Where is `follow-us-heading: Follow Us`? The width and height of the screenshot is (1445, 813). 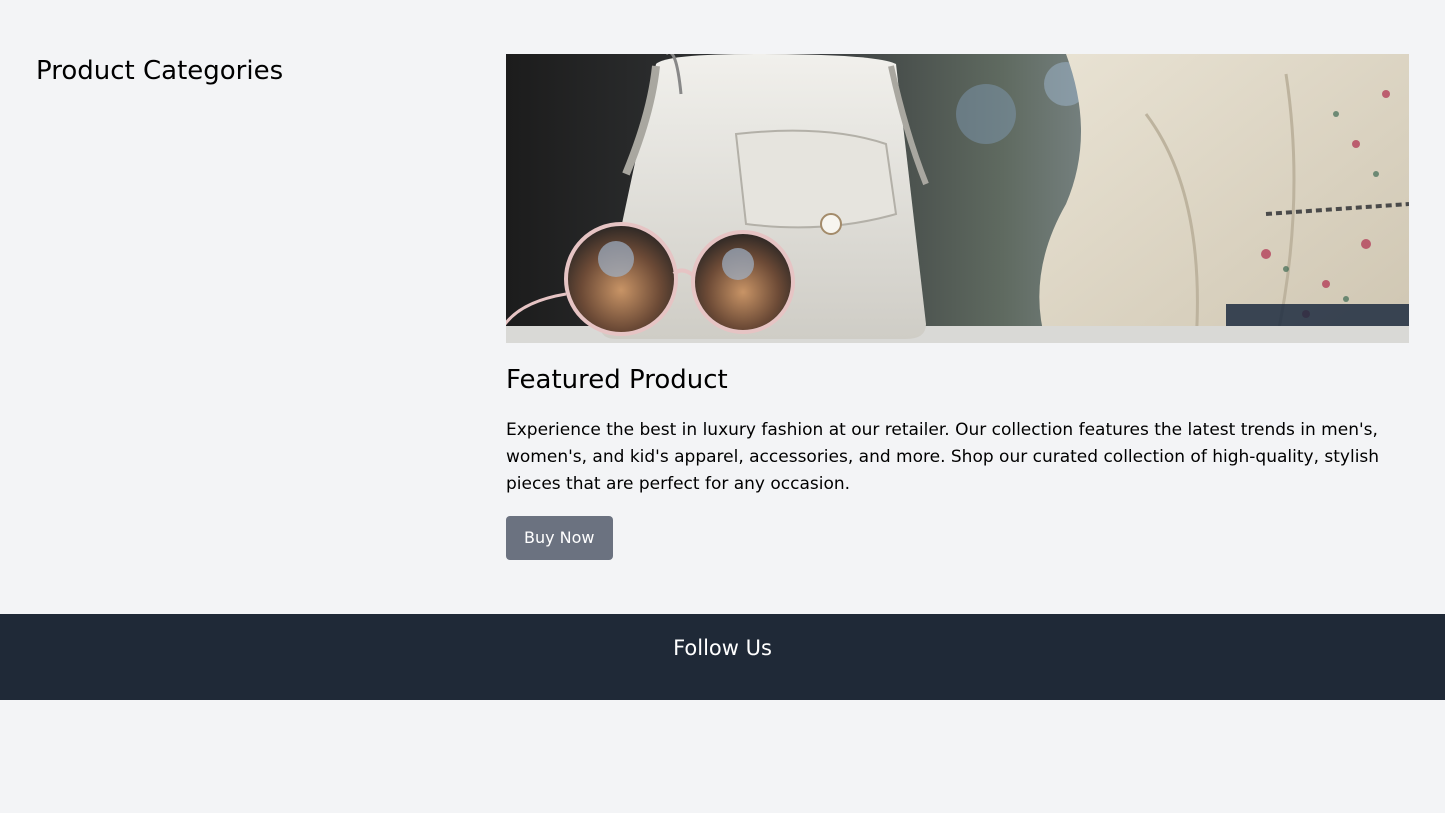
follow-us-heading: Follow Us is located at coordinates (722, 648).